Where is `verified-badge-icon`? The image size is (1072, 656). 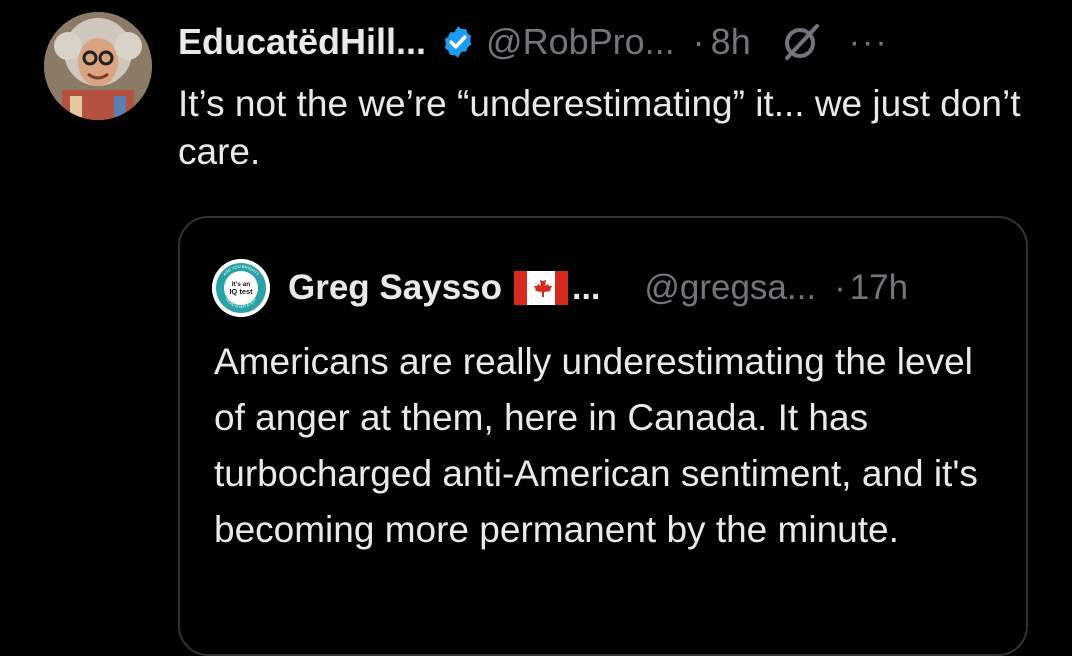
verified-badge-icon is located at coordinates (458, 42).